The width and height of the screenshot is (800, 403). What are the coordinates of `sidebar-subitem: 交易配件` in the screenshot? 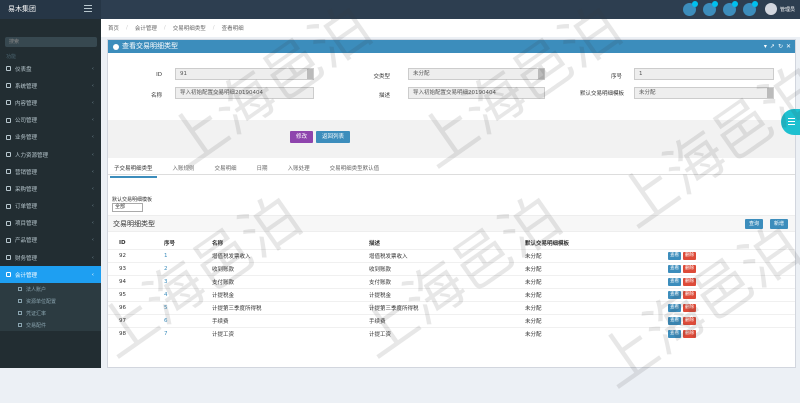 It's located at (50, 325).